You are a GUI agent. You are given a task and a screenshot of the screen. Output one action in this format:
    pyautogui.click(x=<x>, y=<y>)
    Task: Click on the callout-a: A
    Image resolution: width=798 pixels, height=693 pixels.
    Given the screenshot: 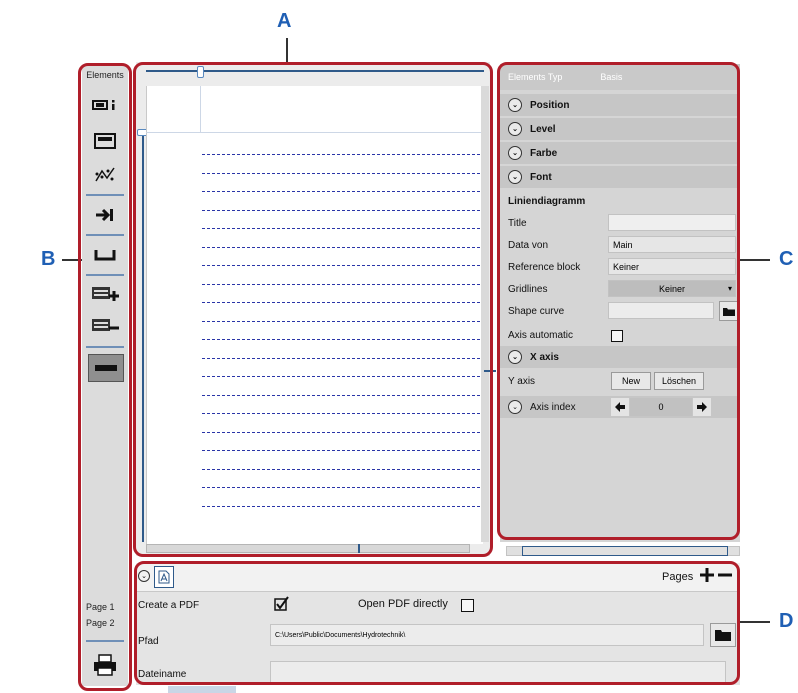 What is the action you would take?
    pyautogui.click(x=284, y=21)
    